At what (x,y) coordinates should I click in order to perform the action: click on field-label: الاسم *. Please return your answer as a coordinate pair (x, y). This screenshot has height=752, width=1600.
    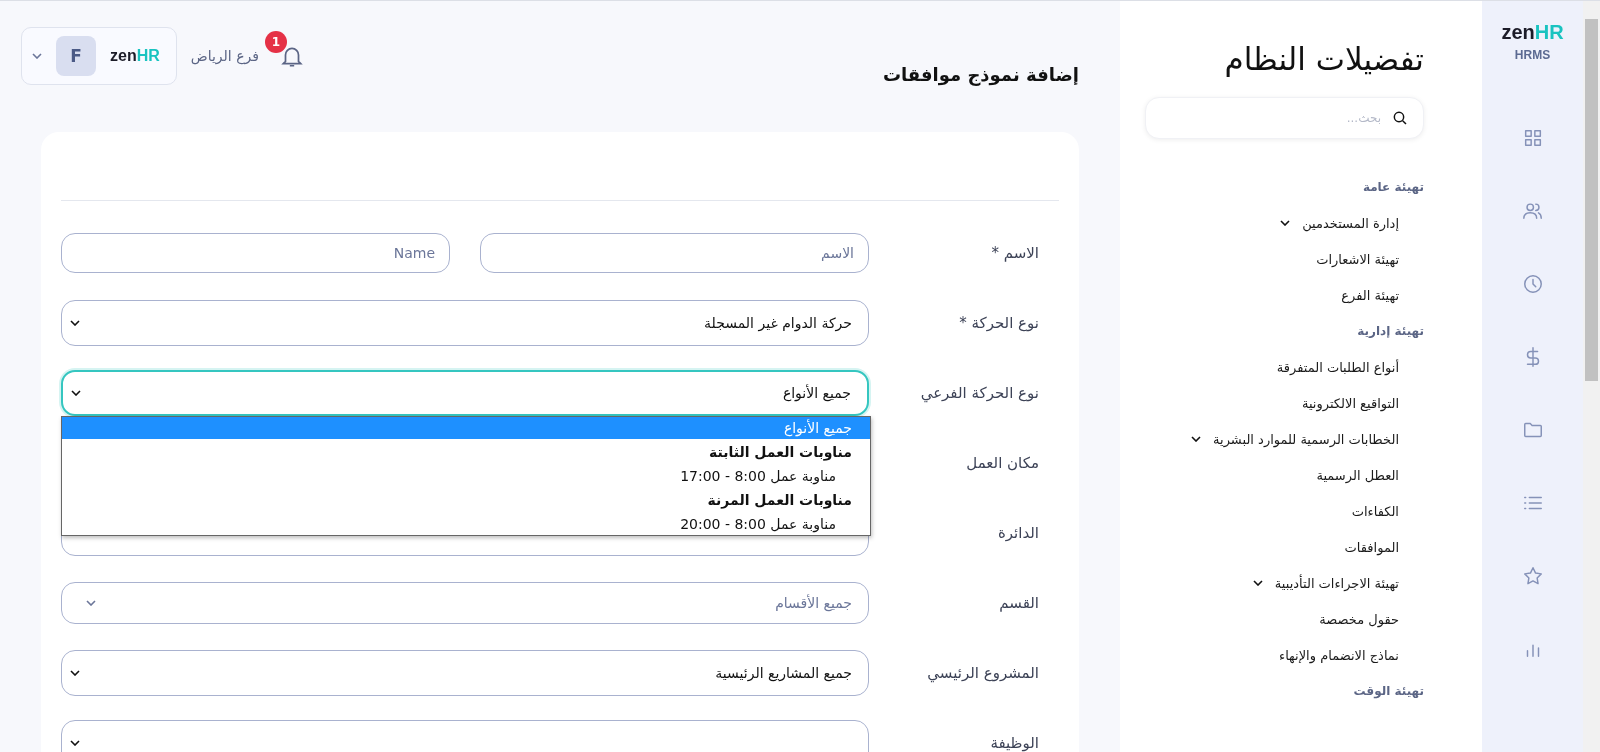
    Looking at the image, I should click on (1015, 253).